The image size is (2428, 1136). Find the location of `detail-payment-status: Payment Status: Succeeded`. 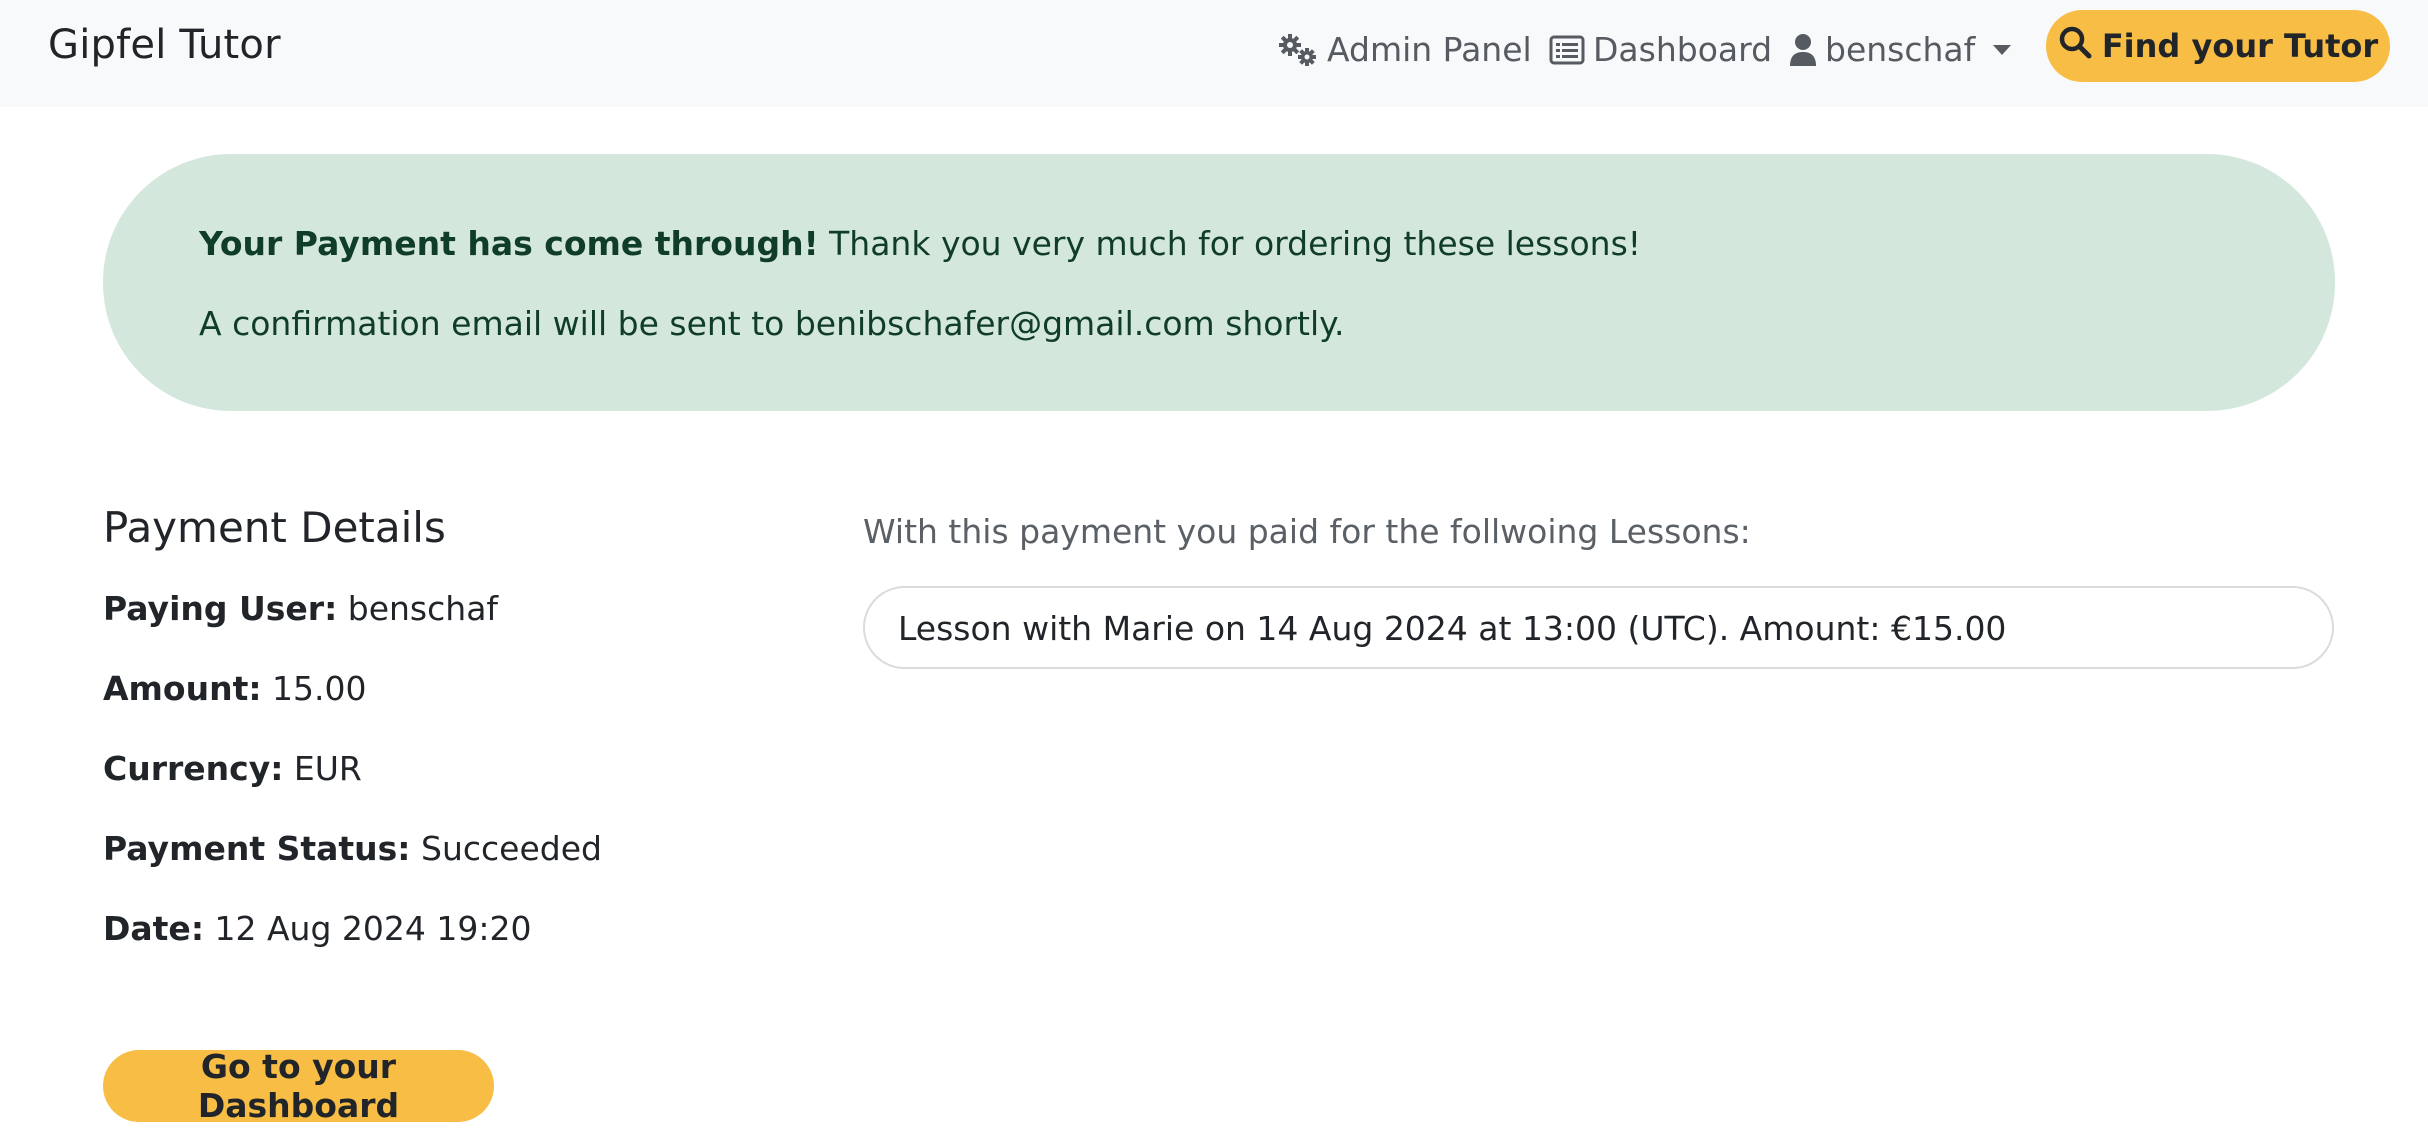

detail-payment-status: Payment Status: Succeeded is located at coordinates (352, 848).